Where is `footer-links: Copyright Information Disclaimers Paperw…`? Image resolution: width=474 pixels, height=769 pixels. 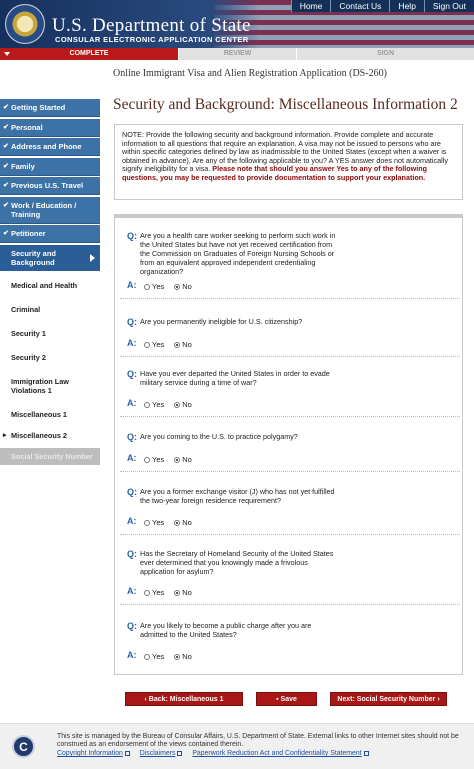 footer-links: Copyright Information Disclaimers Paperw… is located at coordinates (217, 753).